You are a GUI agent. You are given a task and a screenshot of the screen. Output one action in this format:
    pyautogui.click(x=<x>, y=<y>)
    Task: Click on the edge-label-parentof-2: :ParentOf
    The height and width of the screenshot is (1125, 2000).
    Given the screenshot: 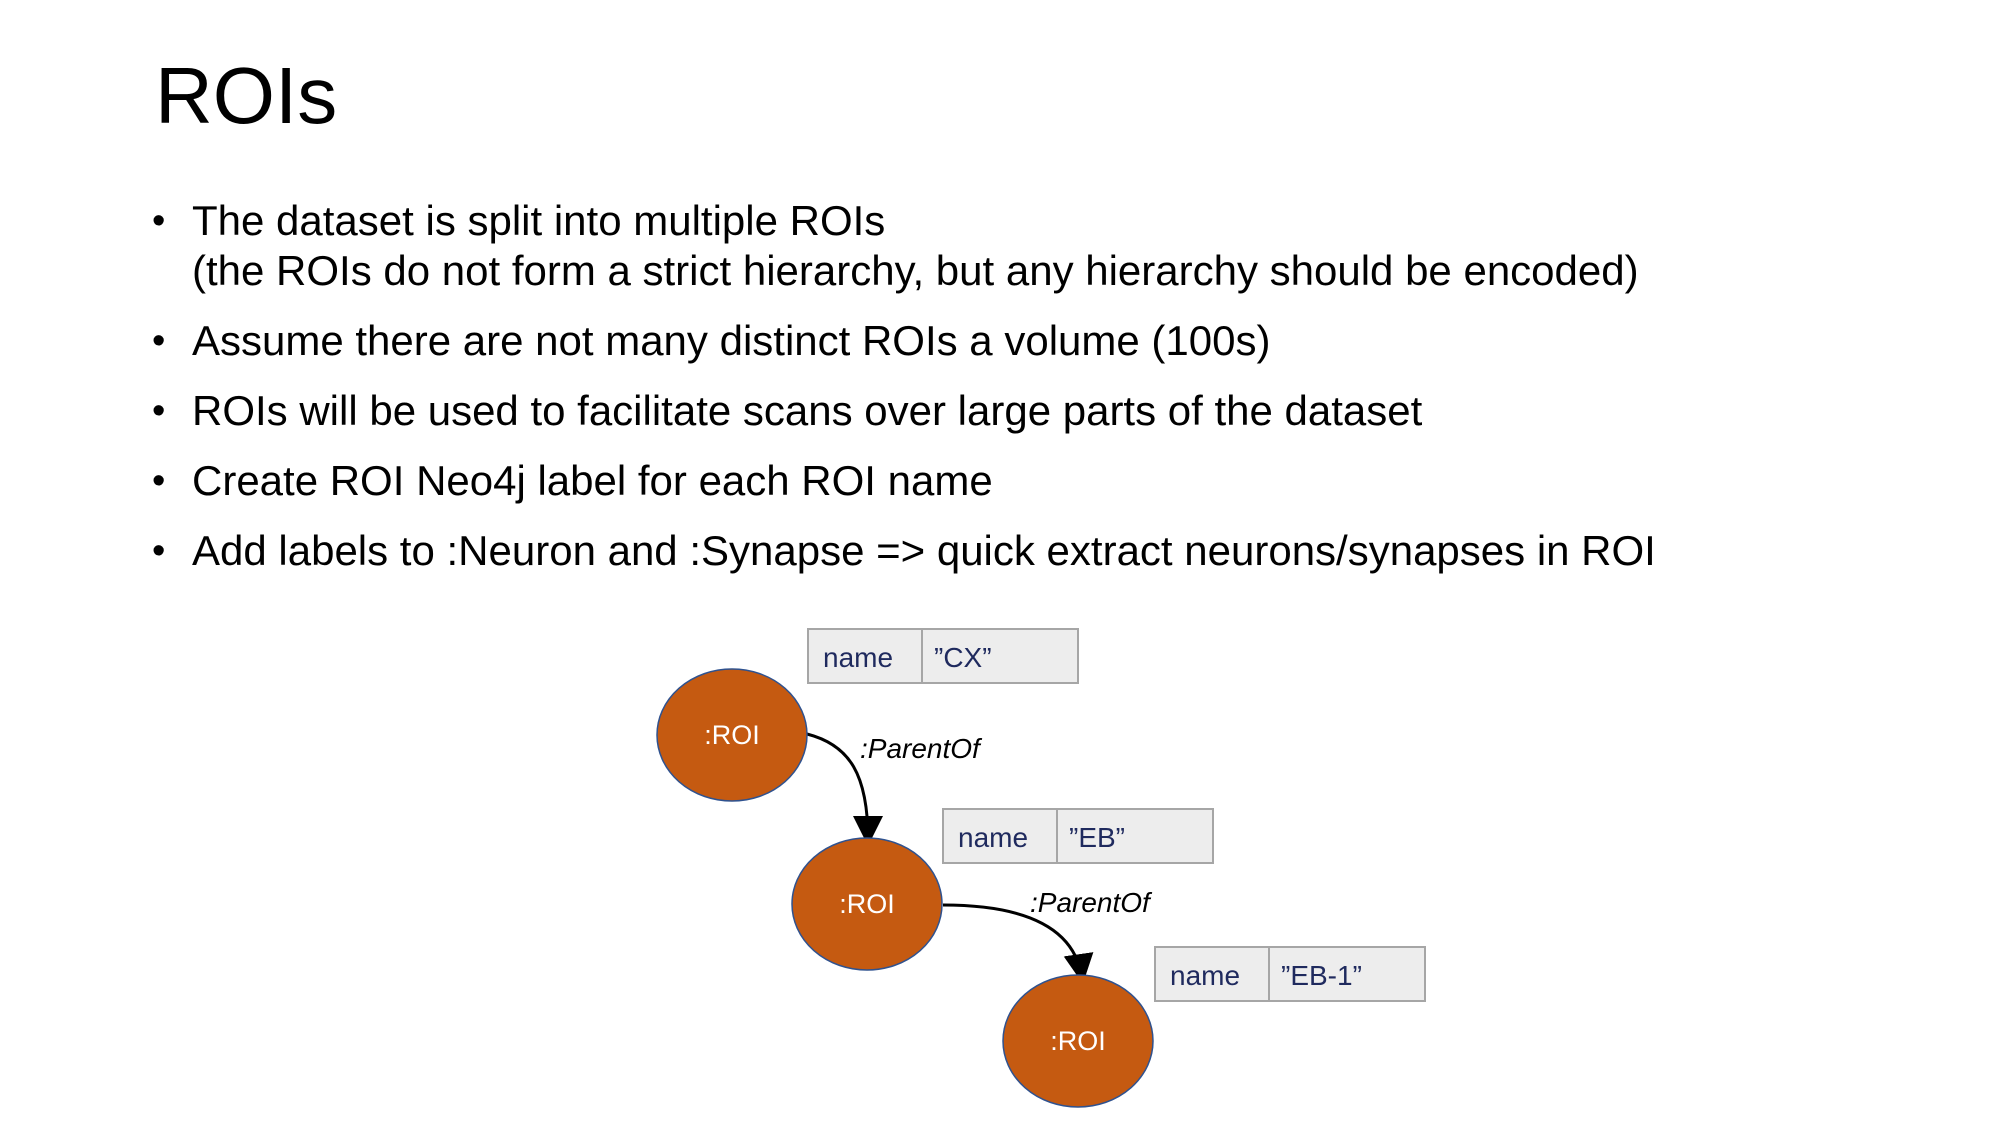 What is the action you would take?
    pyautogui.click(x=1091, y=902)
    